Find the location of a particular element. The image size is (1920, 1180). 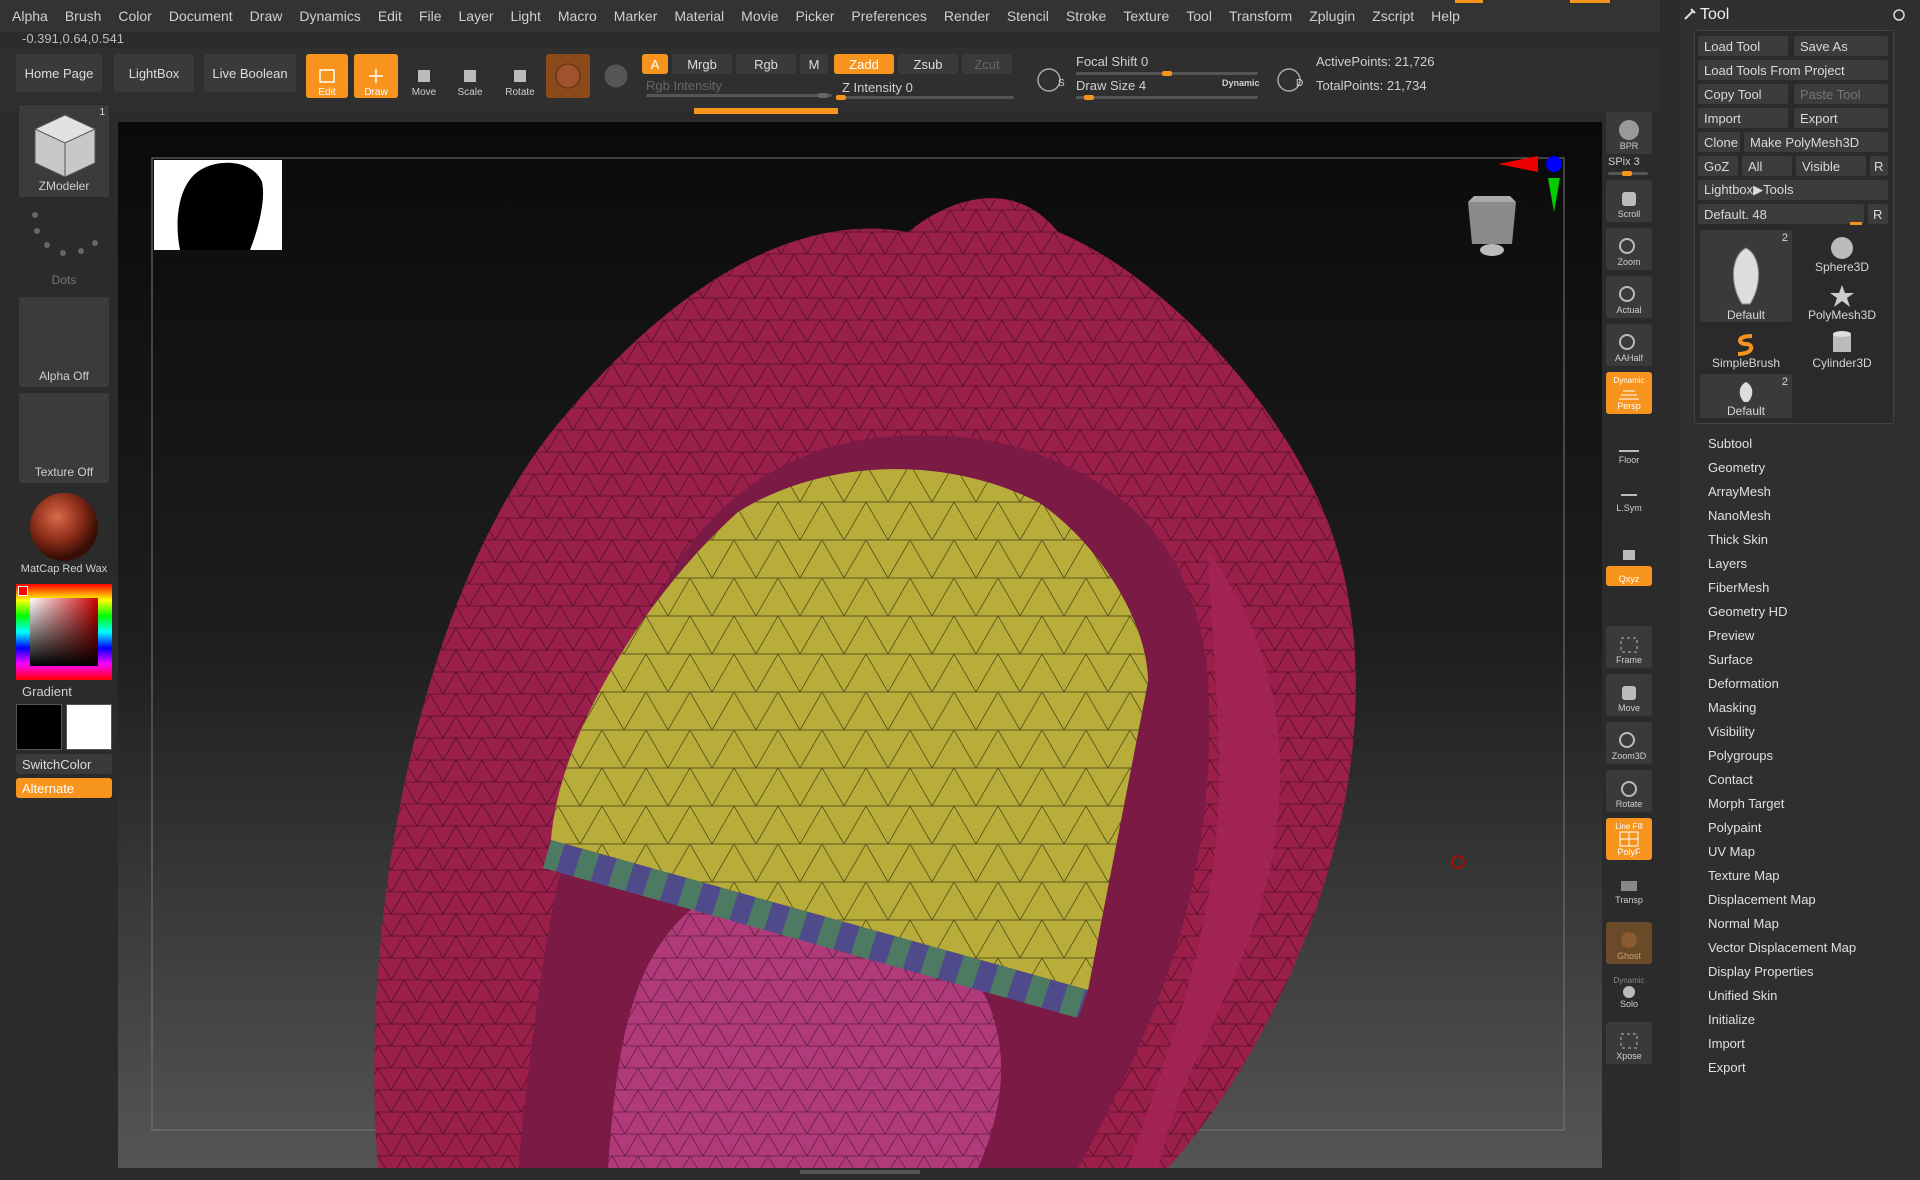

load-tool-button: Load Tool is located at coordinates (1743, 46).